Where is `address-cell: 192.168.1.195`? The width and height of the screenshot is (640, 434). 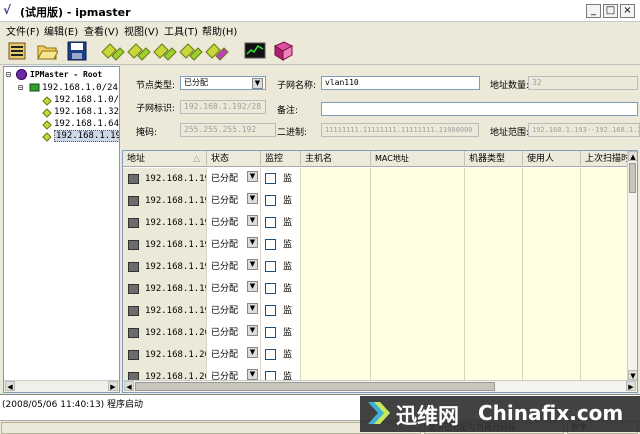
address-cell: 192.168.1.195 is located at coordinates (165, 223).